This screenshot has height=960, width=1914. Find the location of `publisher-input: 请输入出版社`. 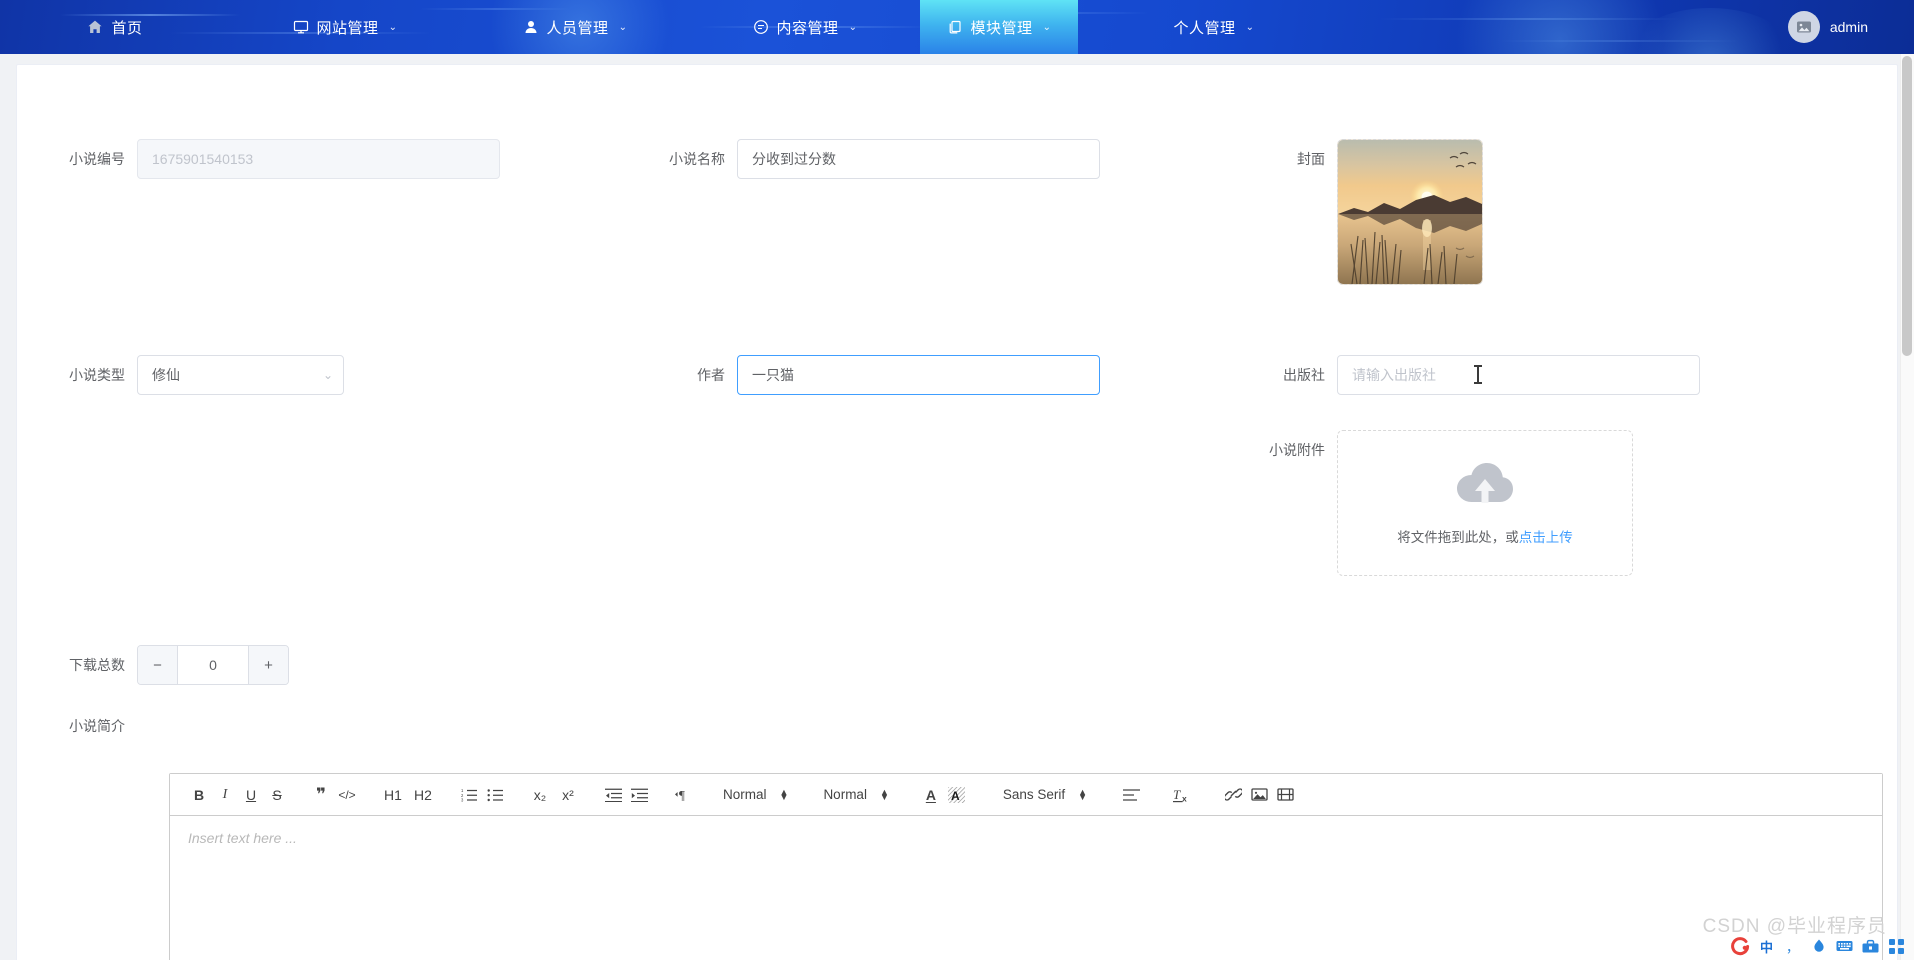

publisher-input: 请输入出版社 is located at coordinates (1518, 375).